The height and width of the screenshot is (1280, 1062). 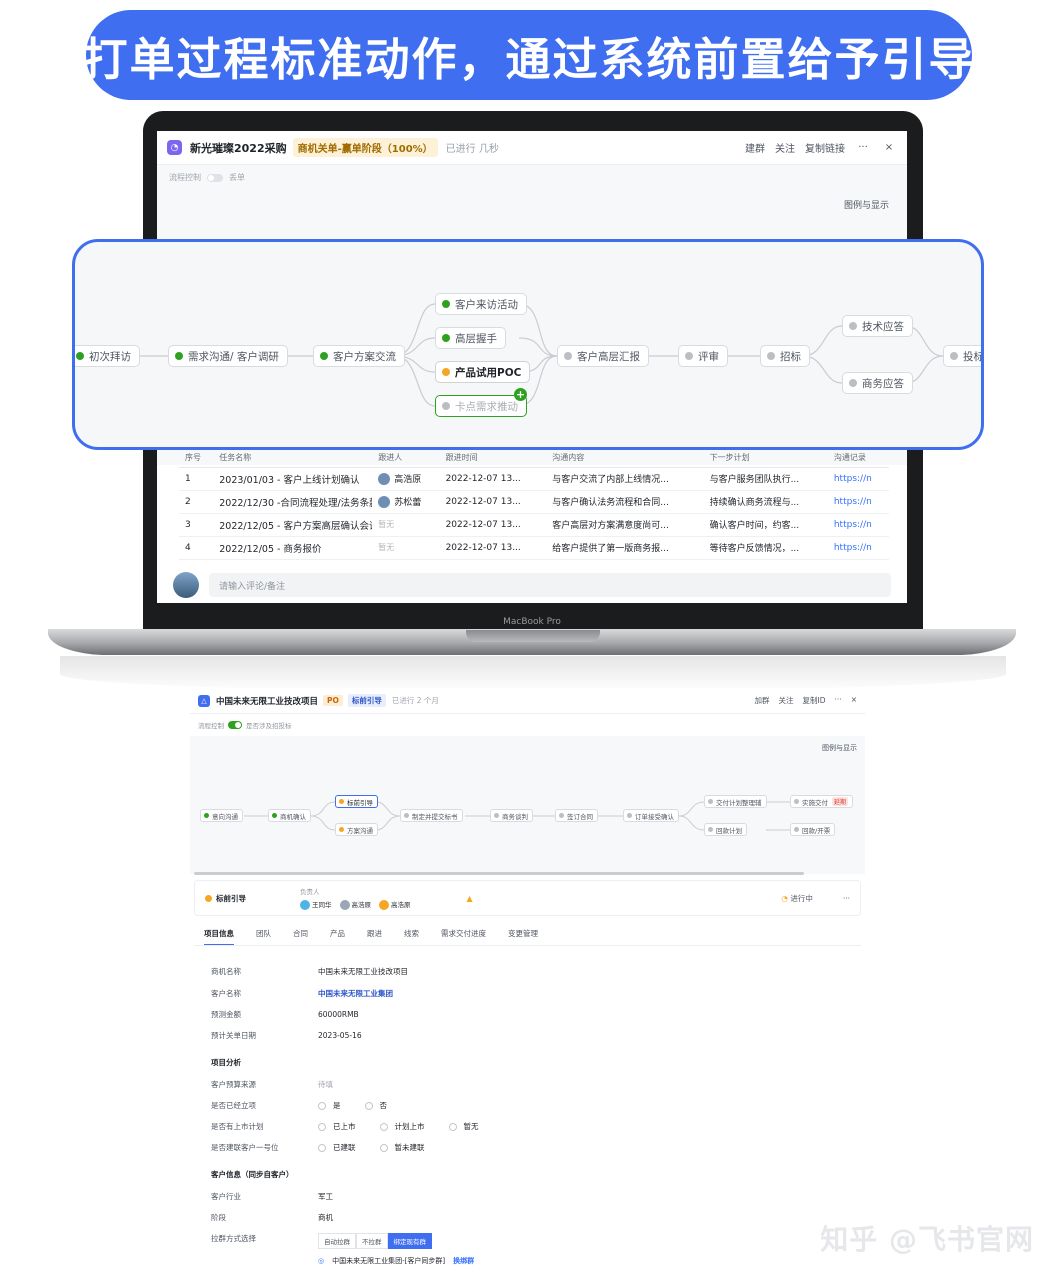 I want to click on flow-node-bid-doc: 制定并提交标书, so click(x=431, y=815).